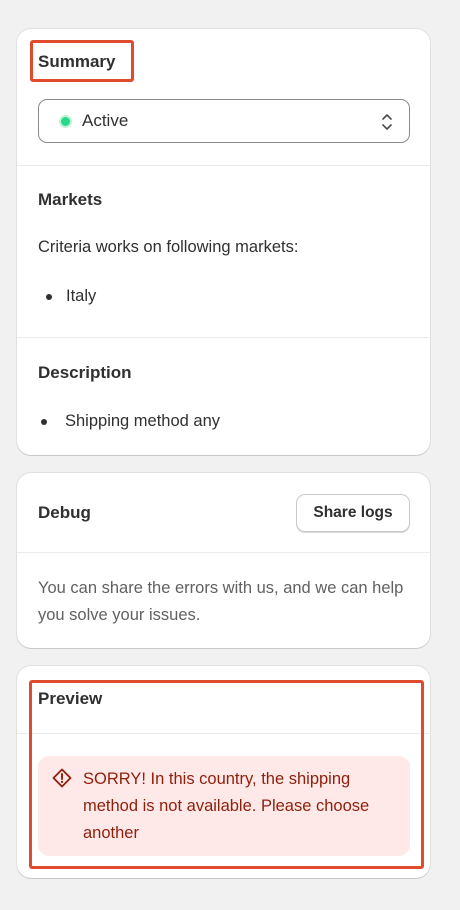  I want to click on summary-title: Summary, so click(77, 61).